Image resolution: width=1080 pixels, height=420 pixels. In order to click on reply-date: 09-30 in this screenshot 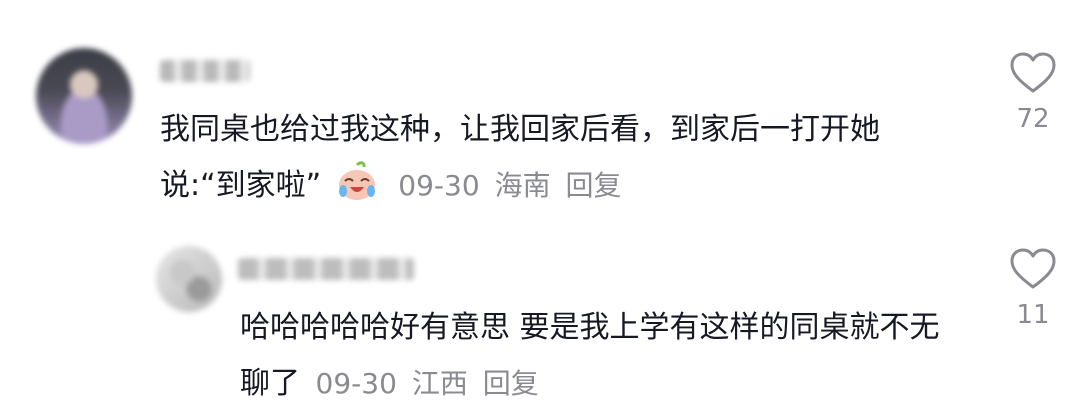, I will do `click(356, 383)`.